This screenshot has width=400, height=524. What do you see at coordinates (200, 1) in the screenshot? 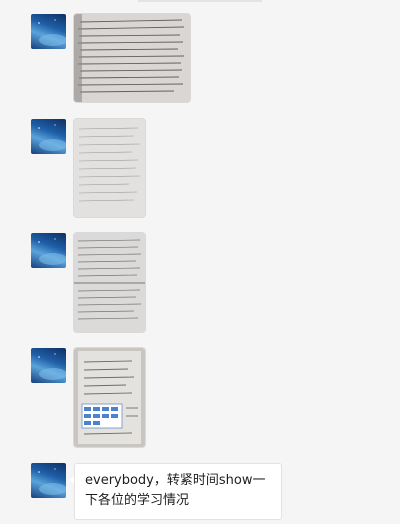
I see `top-divider` at bounding box center [200, 1].